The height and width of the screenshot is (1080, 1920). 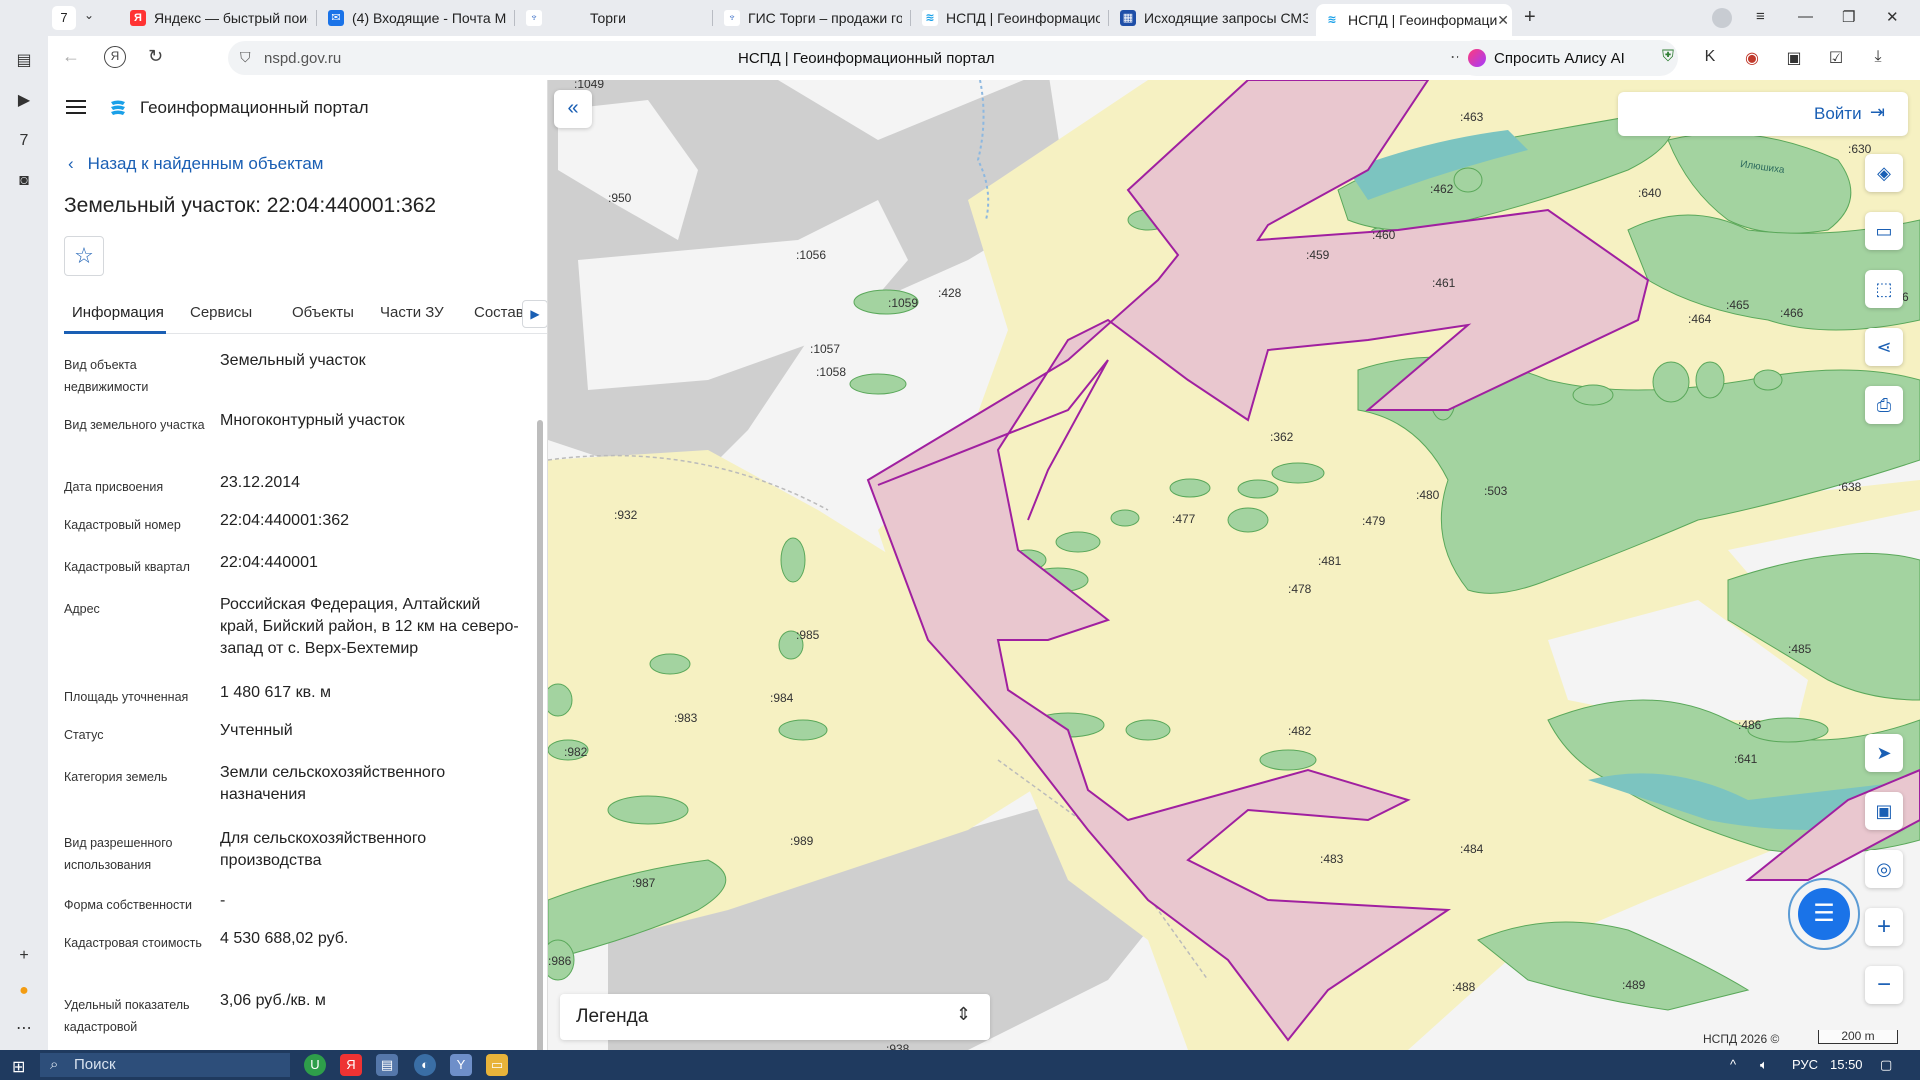 I want to click on tab-counter: 7, so click(x=64, y=18).